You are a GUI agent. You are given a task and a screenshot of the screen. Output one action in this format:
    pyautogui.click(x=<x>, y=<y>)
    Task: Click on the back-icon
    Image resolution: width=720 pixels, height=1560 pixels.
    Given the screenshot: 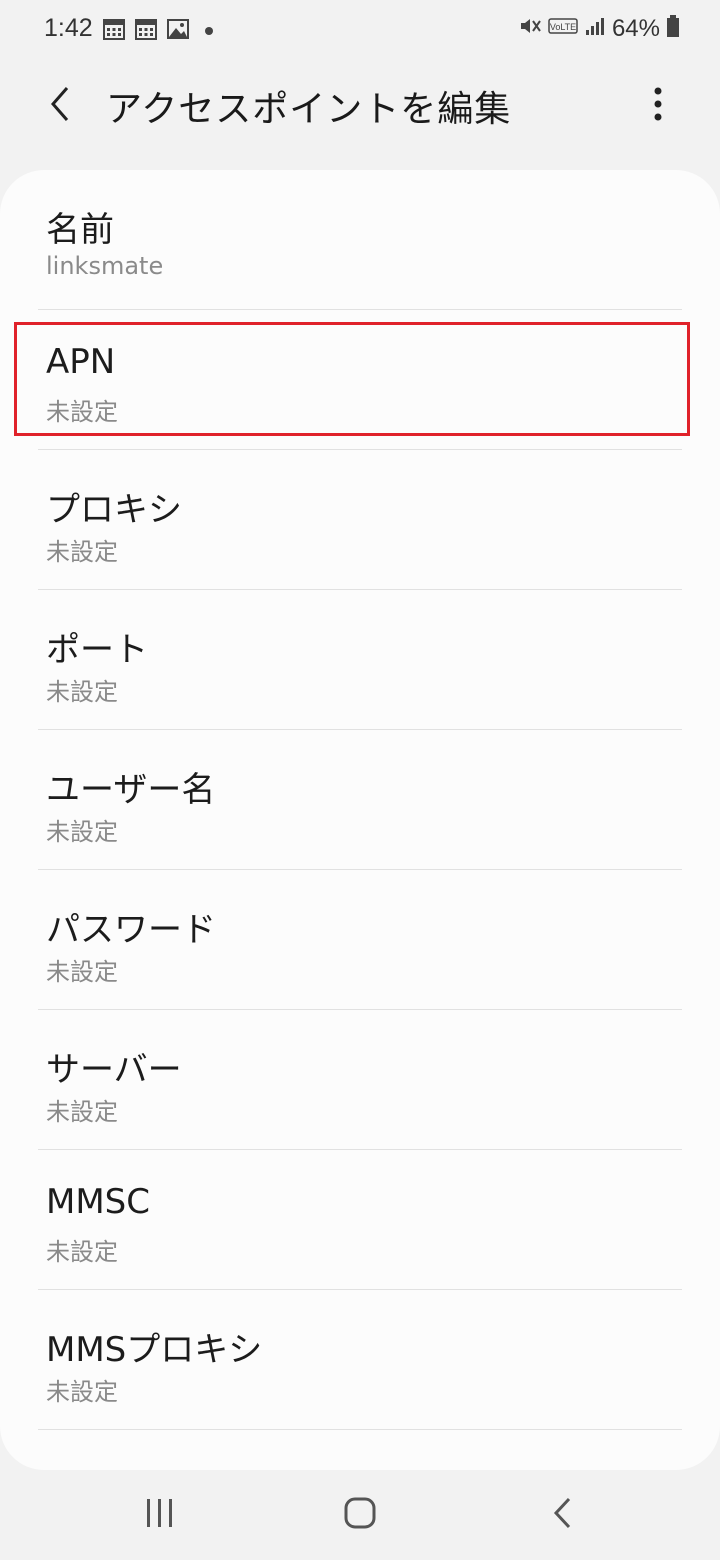 What is the action you would take?
    pyautogui.click(x=562, y=1515)
    